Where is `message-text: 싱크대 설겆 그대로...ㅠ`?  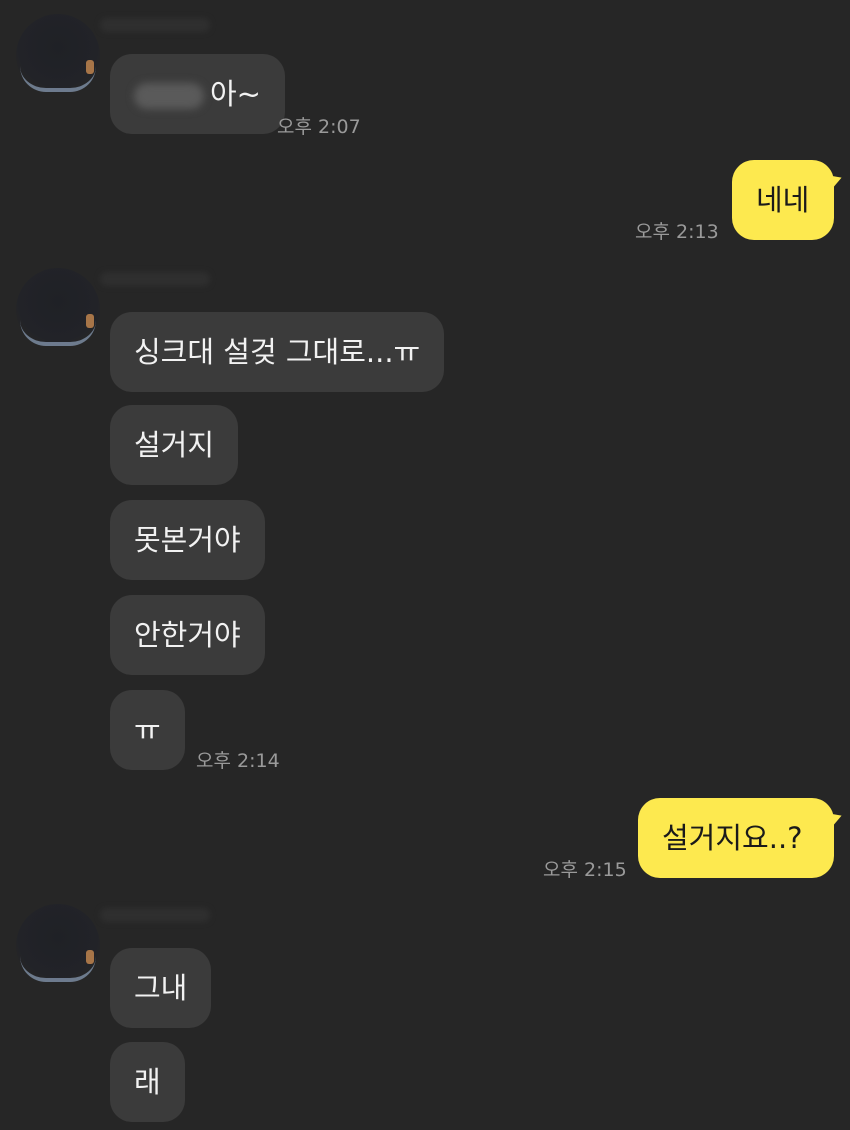
message-text: 싱크대 설겆 그대로...ㅠ is located at coordinates (277, 352).